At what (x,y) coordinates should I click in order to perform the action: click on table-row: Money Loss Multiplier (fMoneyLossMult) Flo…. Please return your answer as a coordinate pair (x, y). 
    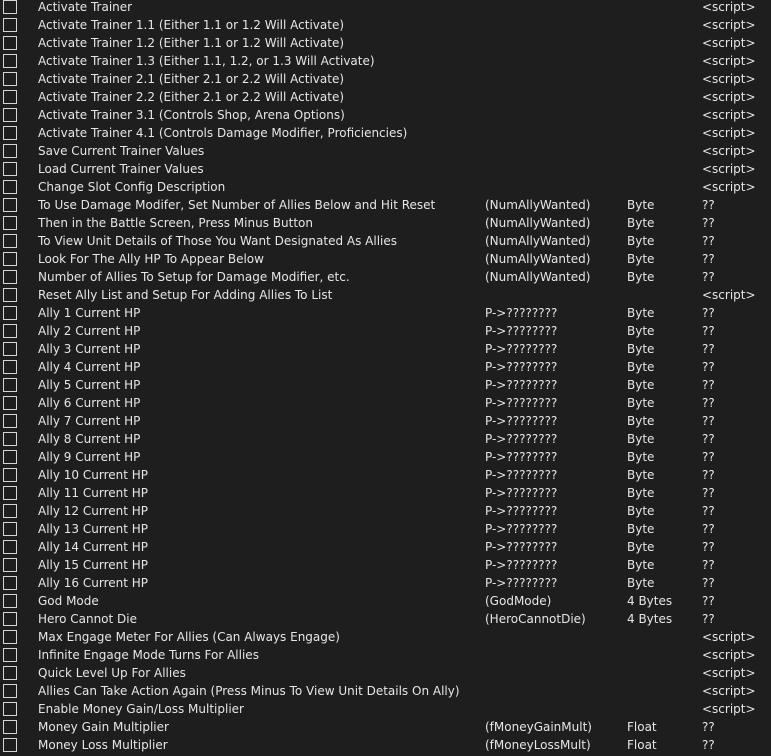
    Looking at the image, I should click on (385, 745).